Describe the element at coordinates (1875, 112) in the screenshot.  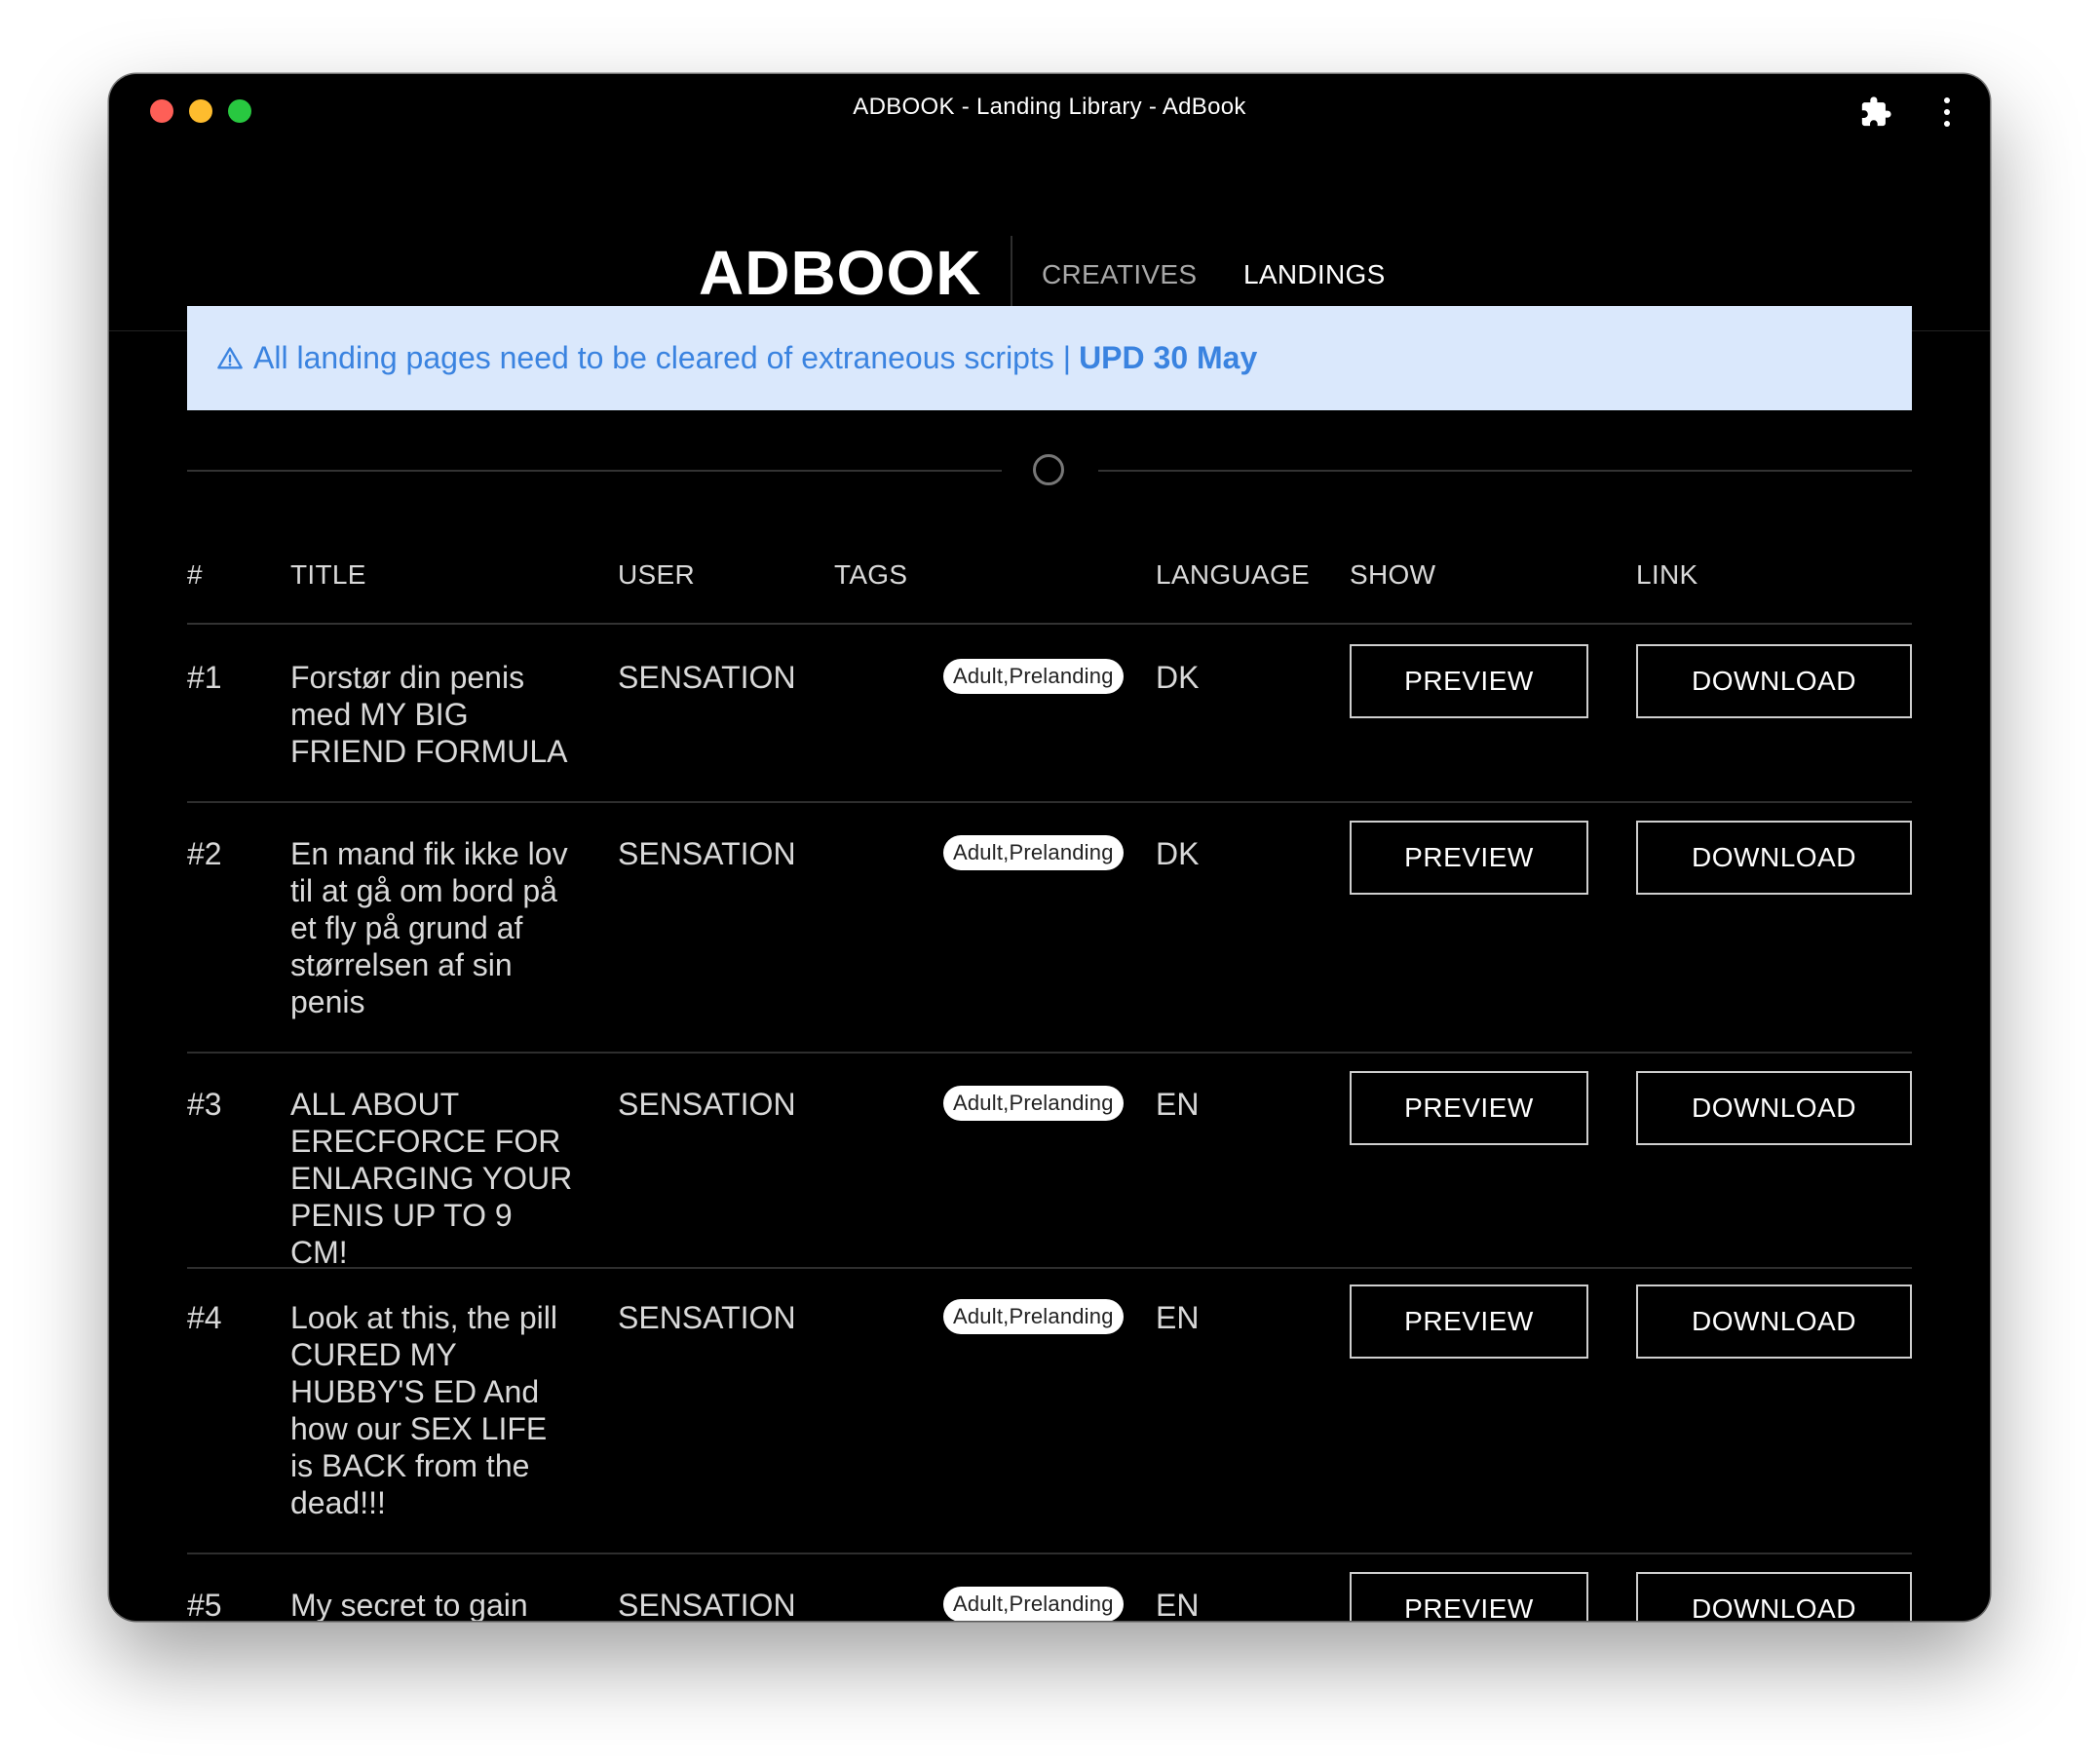
I see `puzzle-extension-icon` at that location.